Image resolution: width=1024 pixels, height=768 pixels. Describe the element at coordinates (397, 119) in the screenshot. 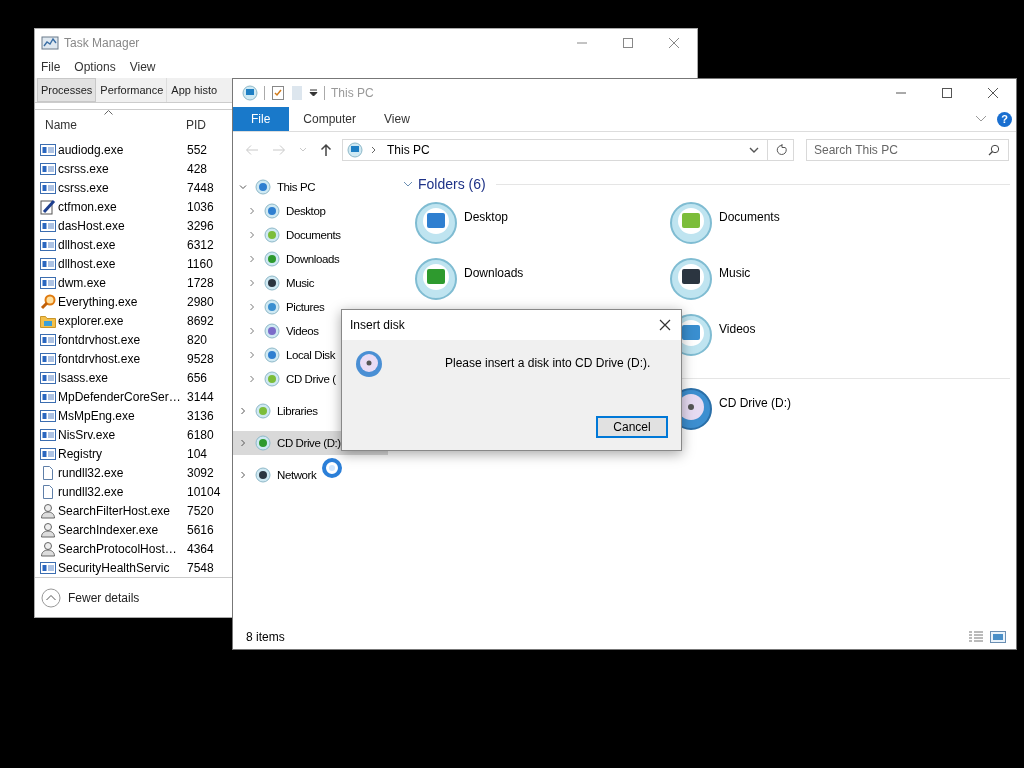

I see `ribbon-tab: View` at that location.